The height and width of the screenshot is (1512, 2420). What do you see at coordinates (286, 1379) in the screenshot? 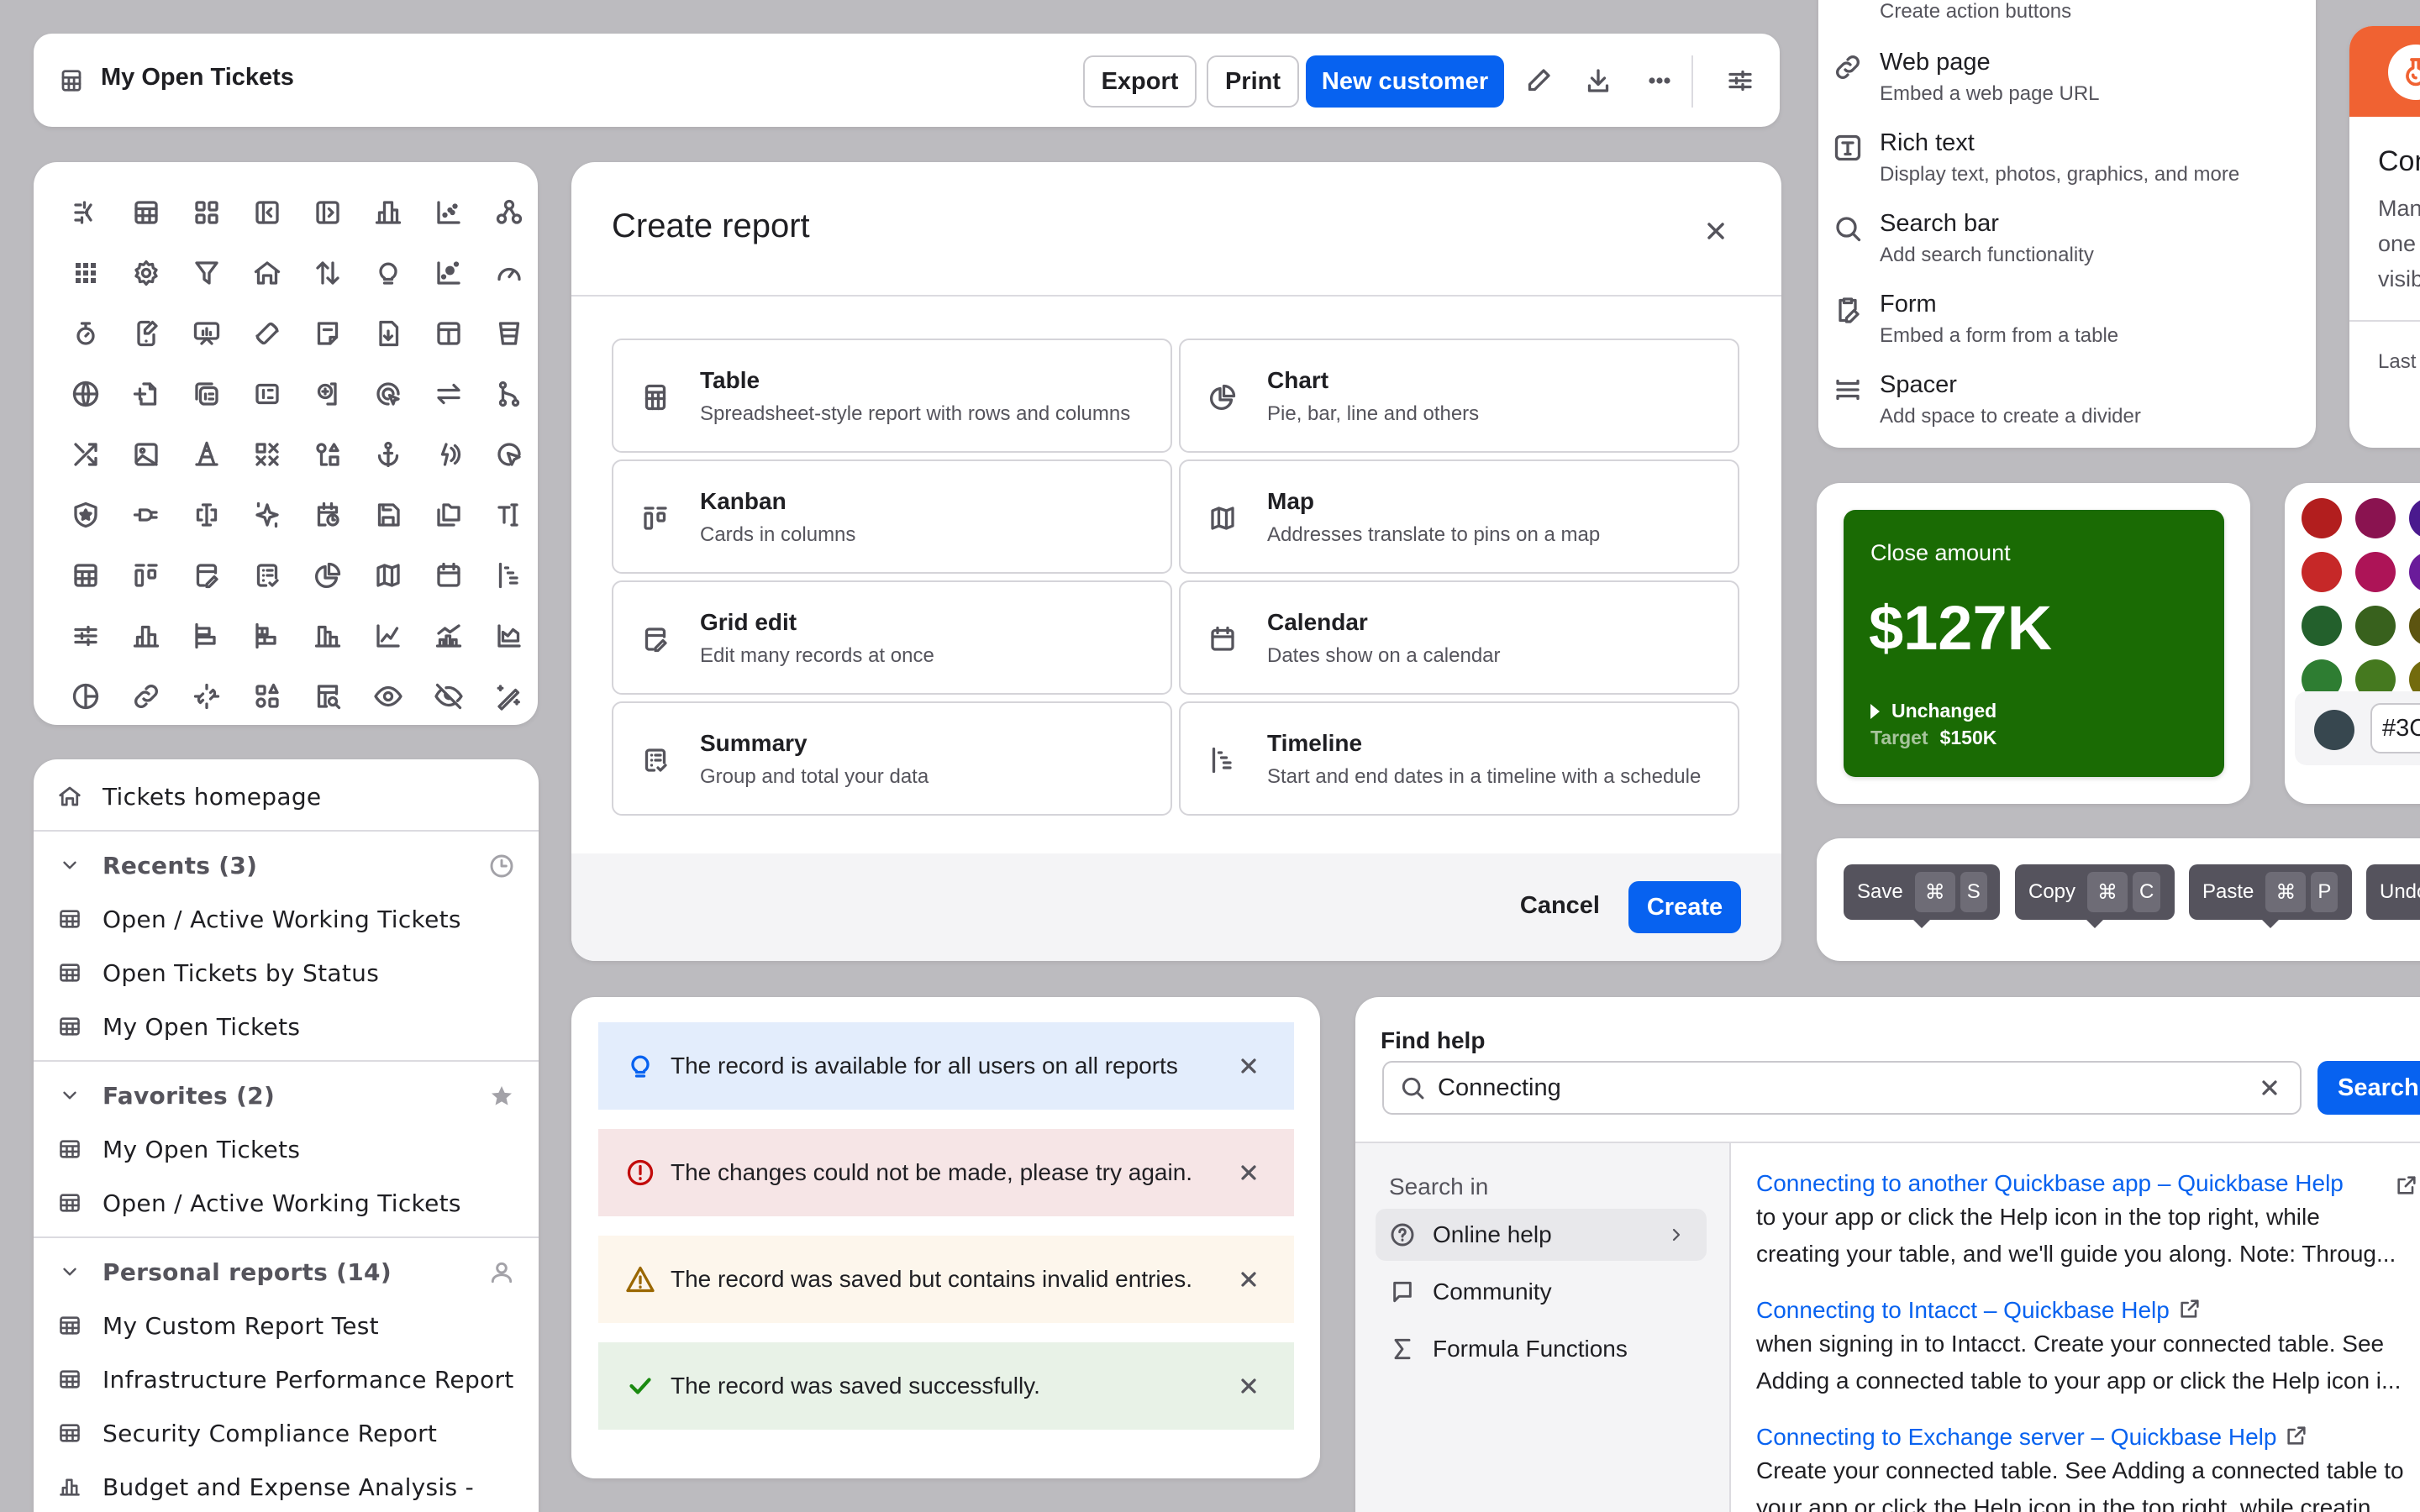
I see `sidebar-item: Infrastructure Performance Report` at bounding box center [286, 1379].